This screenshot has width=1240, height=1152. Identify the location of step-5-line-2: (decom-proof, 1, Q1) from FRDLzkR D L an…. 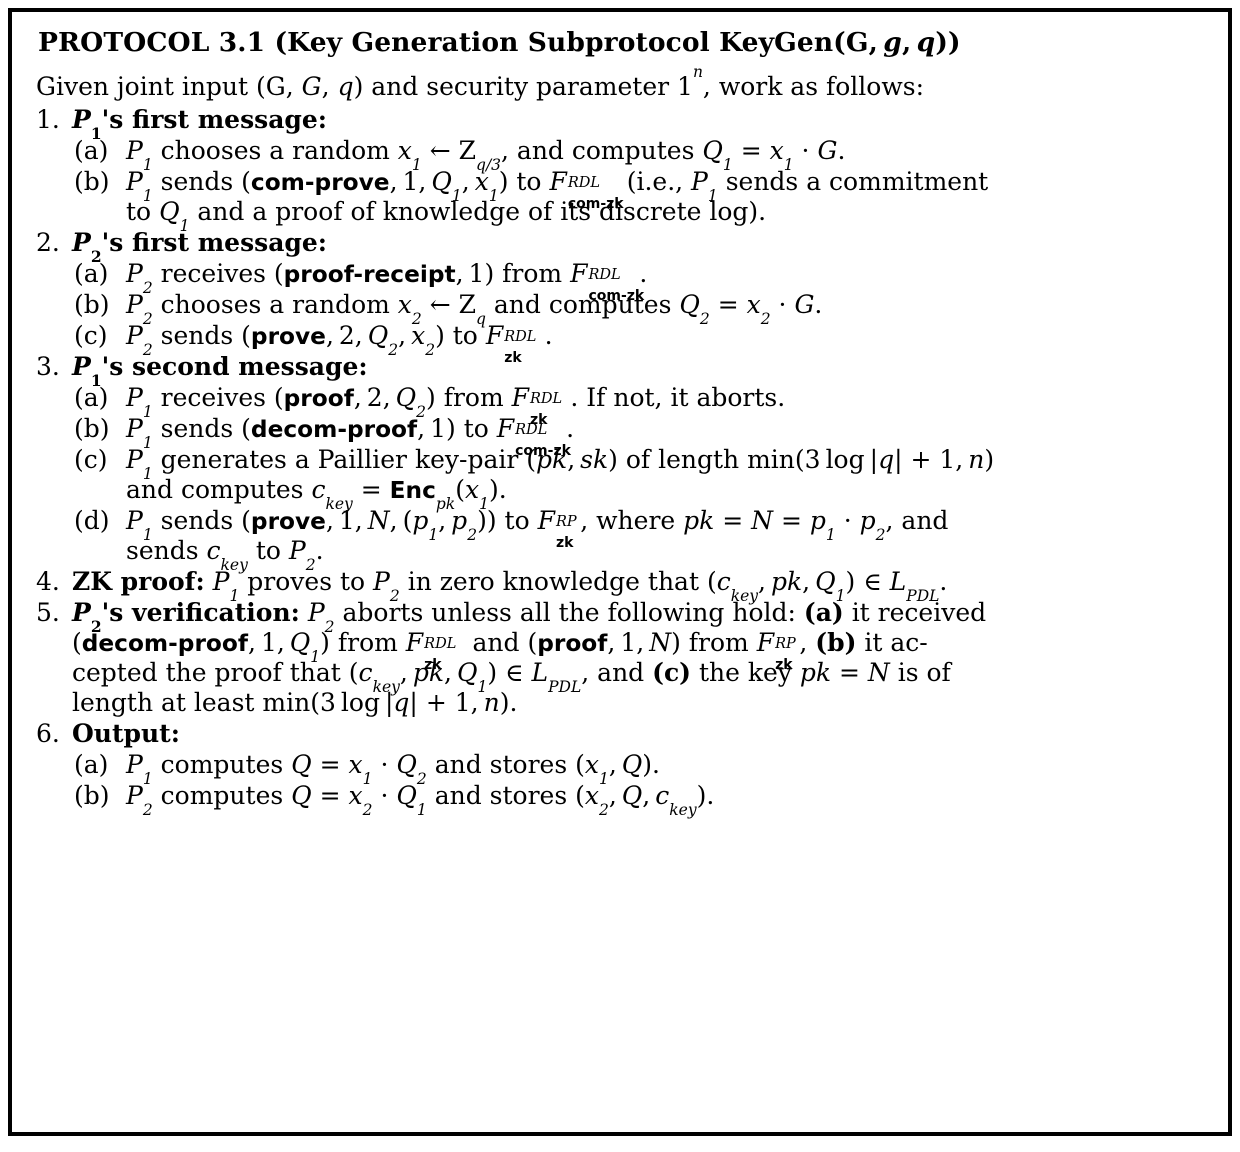
(500, 650).